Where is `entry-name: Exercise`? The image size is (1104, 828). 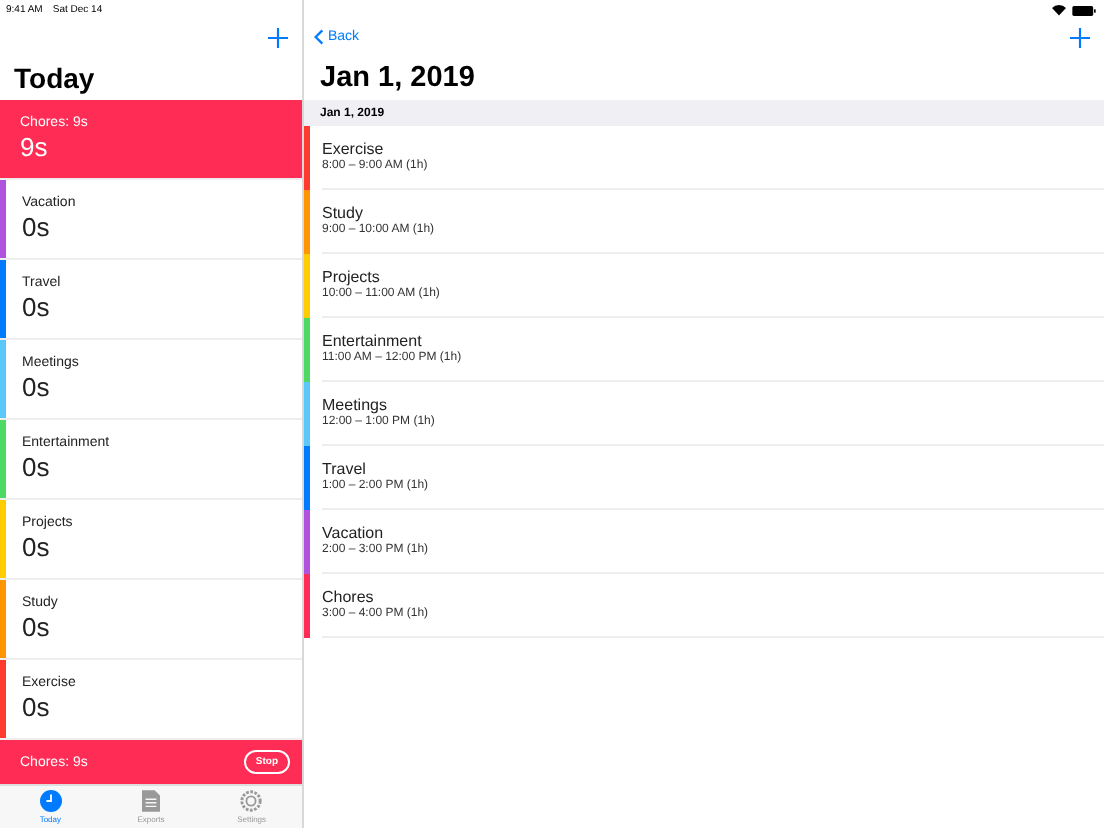
entry-name: Exercise is located at coordinates (354, 149).